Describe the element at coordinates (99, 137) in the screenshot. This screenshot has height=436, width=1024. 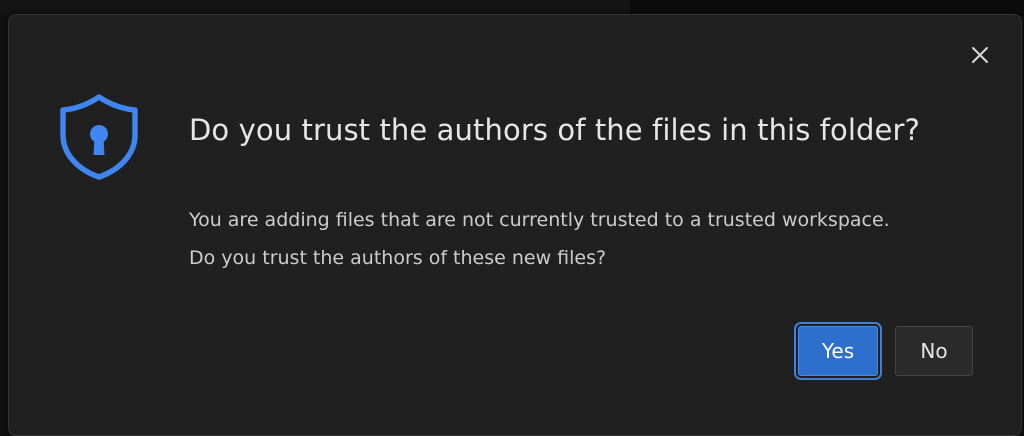
I see `shield-keyhole-icon` at that location.